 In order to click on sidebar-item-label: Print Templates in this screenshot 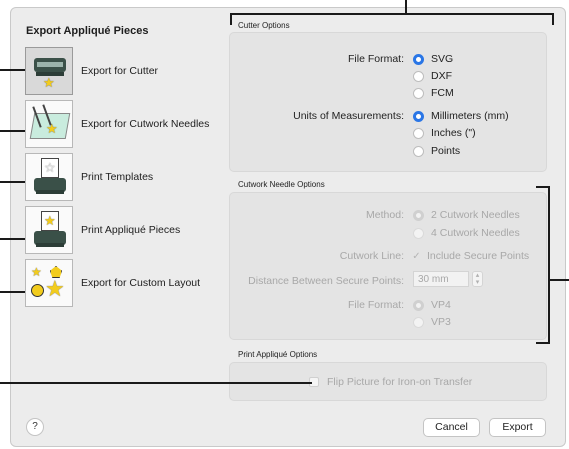, I will do `click(117, 177)`.